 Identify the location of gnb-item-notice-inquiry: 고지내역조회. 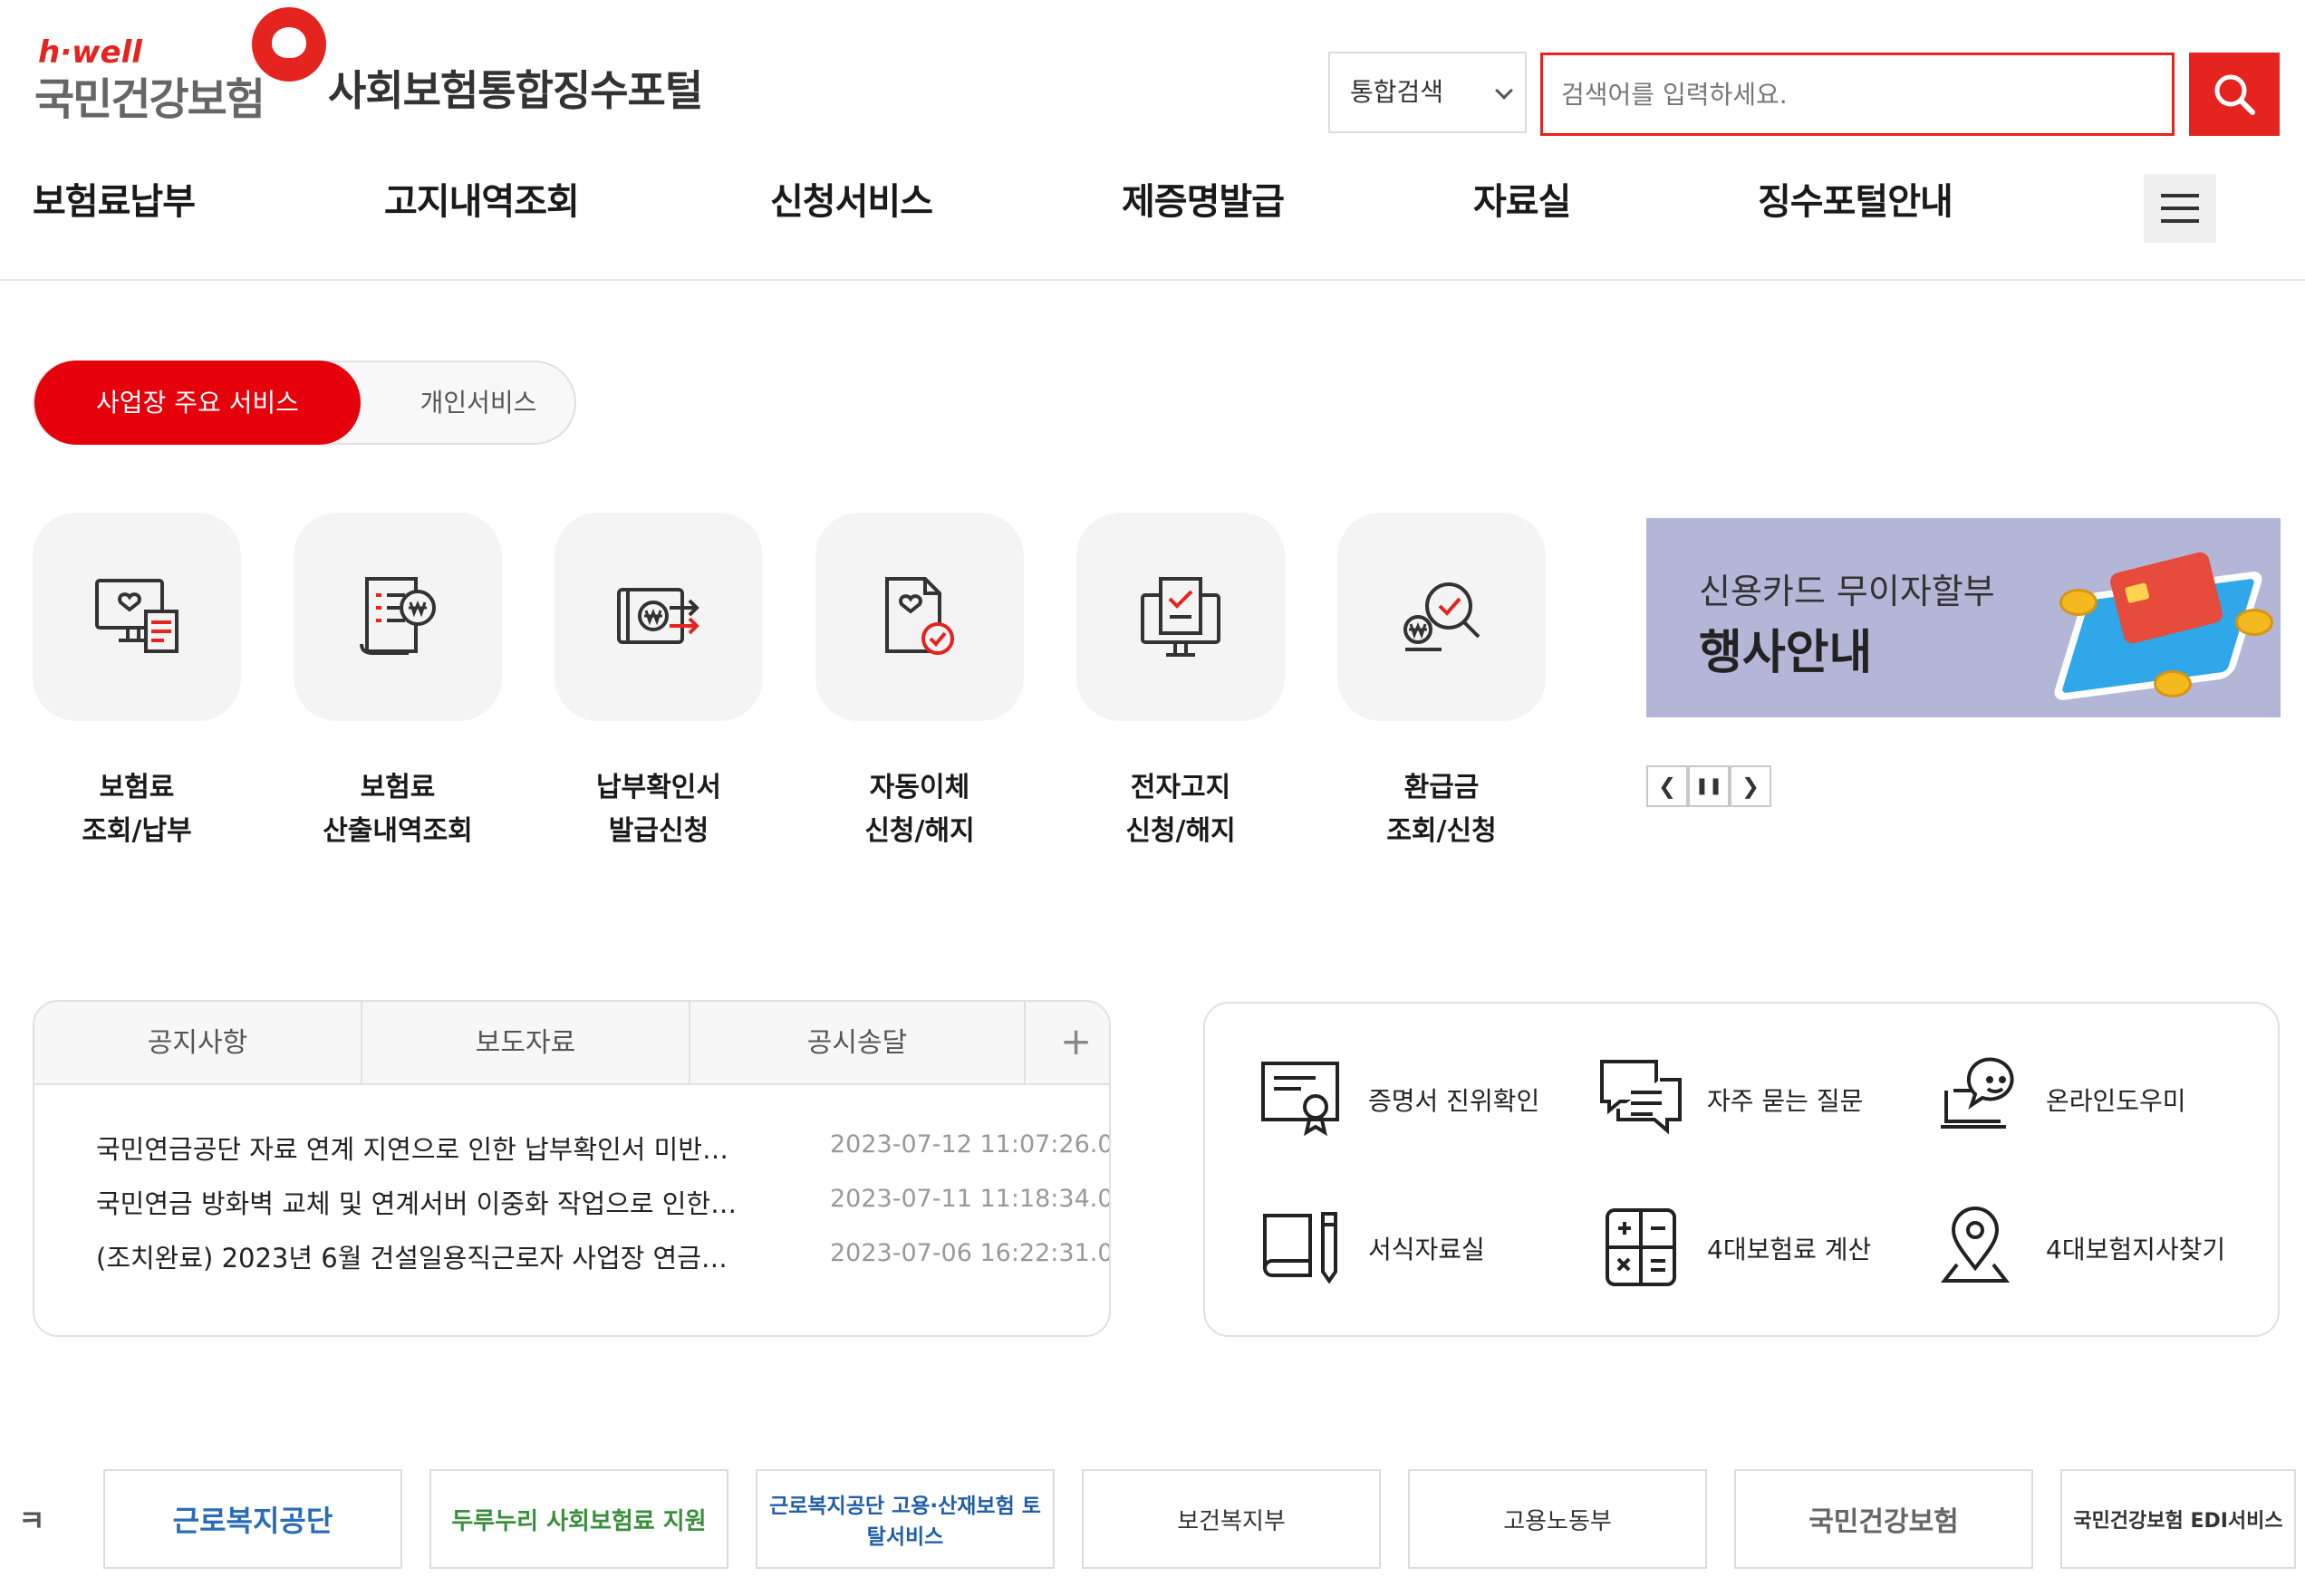
(482, 198).